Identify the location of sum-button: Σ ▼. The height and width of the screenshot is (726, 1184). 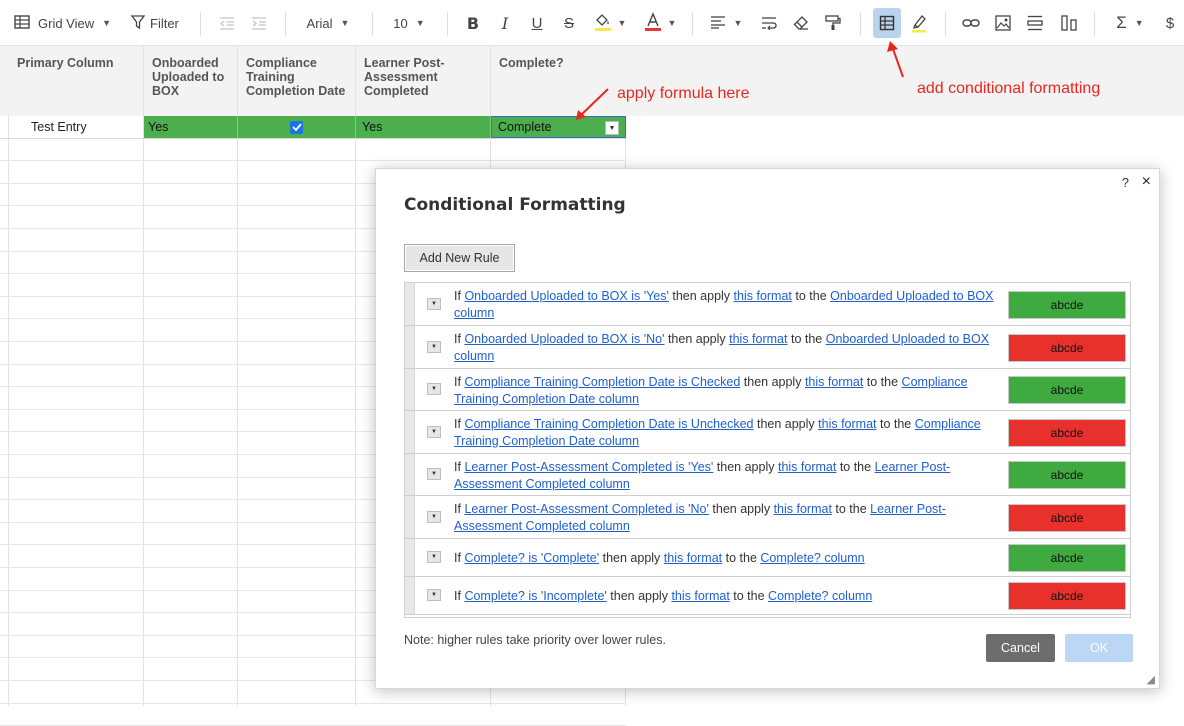
(1130, 23).